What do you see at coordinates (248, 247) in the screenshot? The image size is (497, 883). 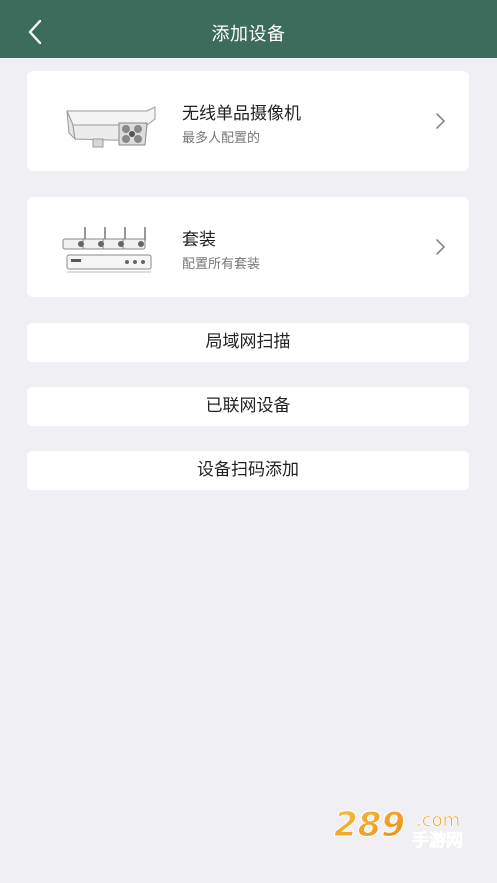 I see `card-kit: 套装 配置所有套装` at bounding box center [248, 247].